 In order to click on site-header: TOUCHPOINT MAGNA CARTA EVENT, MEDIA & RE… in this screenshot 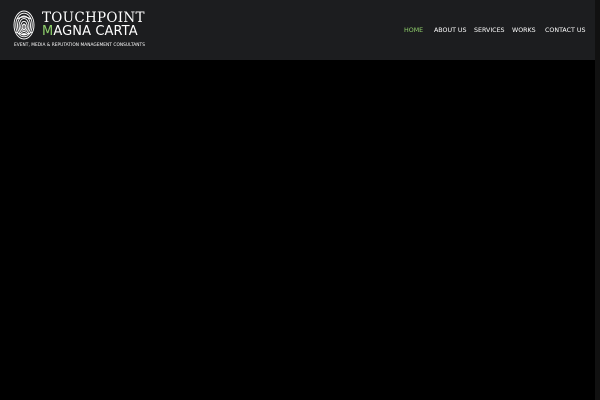, I will do `click(297, 30)`.